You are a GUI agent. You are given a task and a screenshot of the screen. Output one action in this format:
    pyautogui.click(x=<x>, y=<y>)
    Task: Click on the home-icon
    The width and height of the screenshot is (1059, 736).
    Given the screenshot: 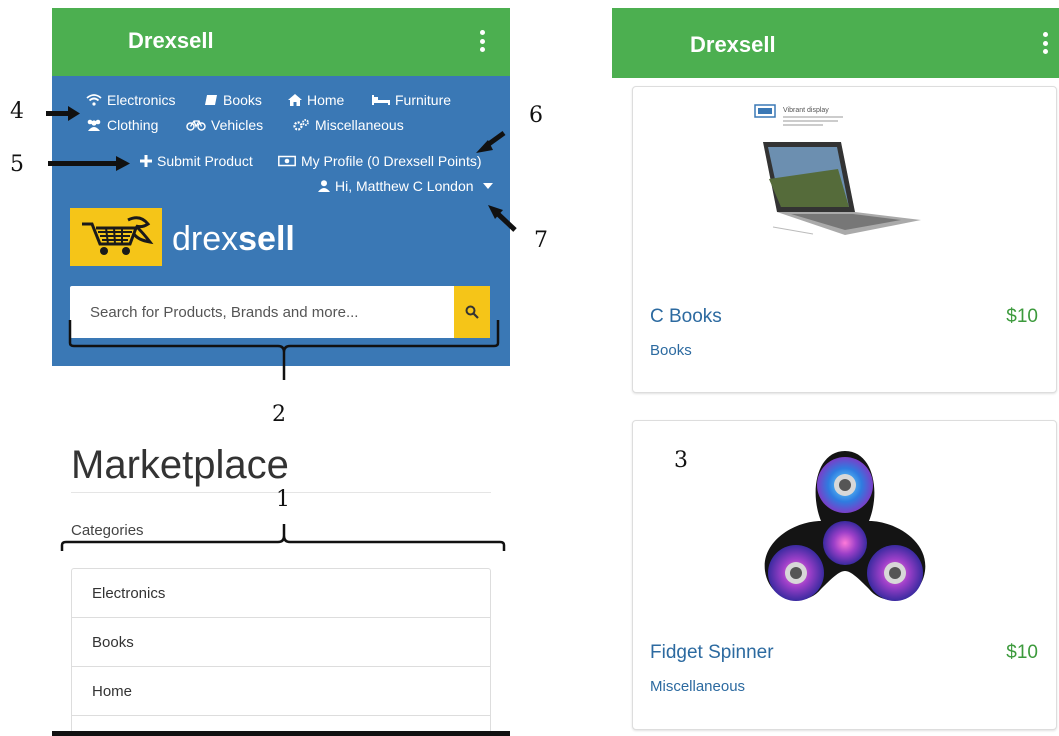 What is the action you would take?
    pyautogui.click(x=295, y=100)
    